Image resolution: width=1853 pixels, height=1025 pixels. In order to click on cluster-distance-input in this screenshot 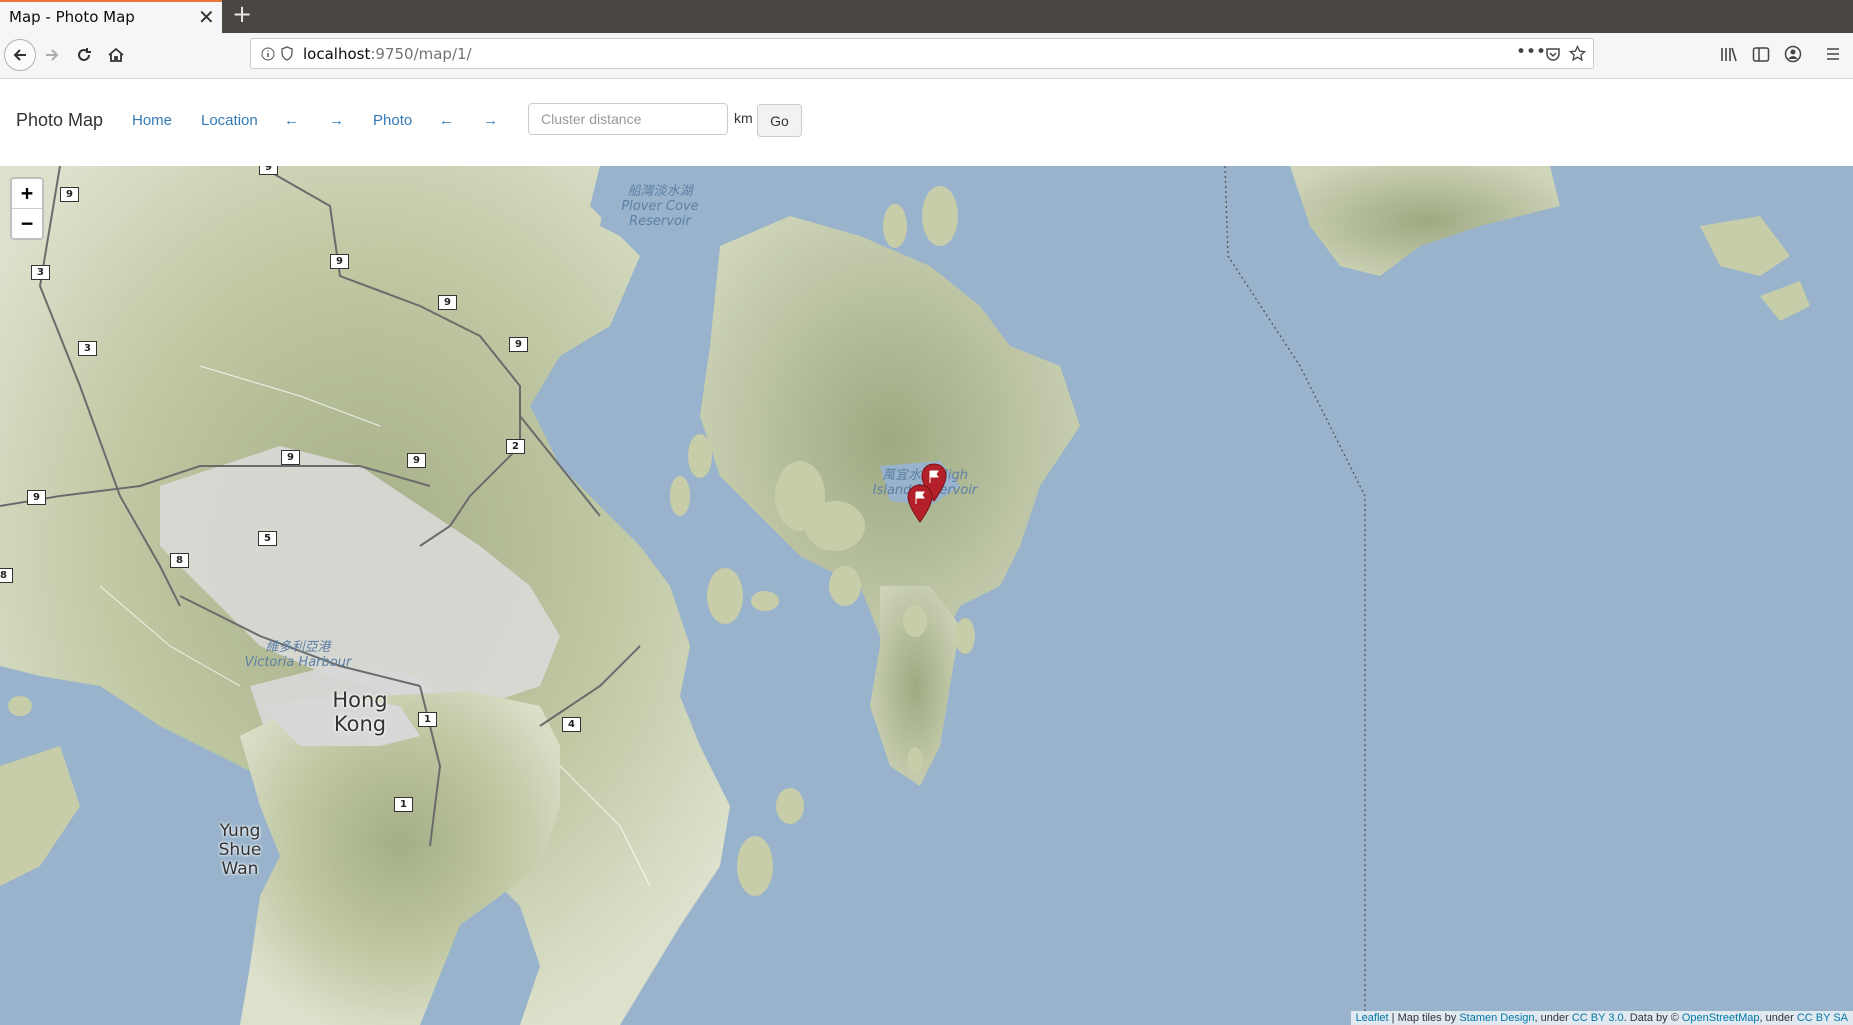, I will do `click(628, 119)`.